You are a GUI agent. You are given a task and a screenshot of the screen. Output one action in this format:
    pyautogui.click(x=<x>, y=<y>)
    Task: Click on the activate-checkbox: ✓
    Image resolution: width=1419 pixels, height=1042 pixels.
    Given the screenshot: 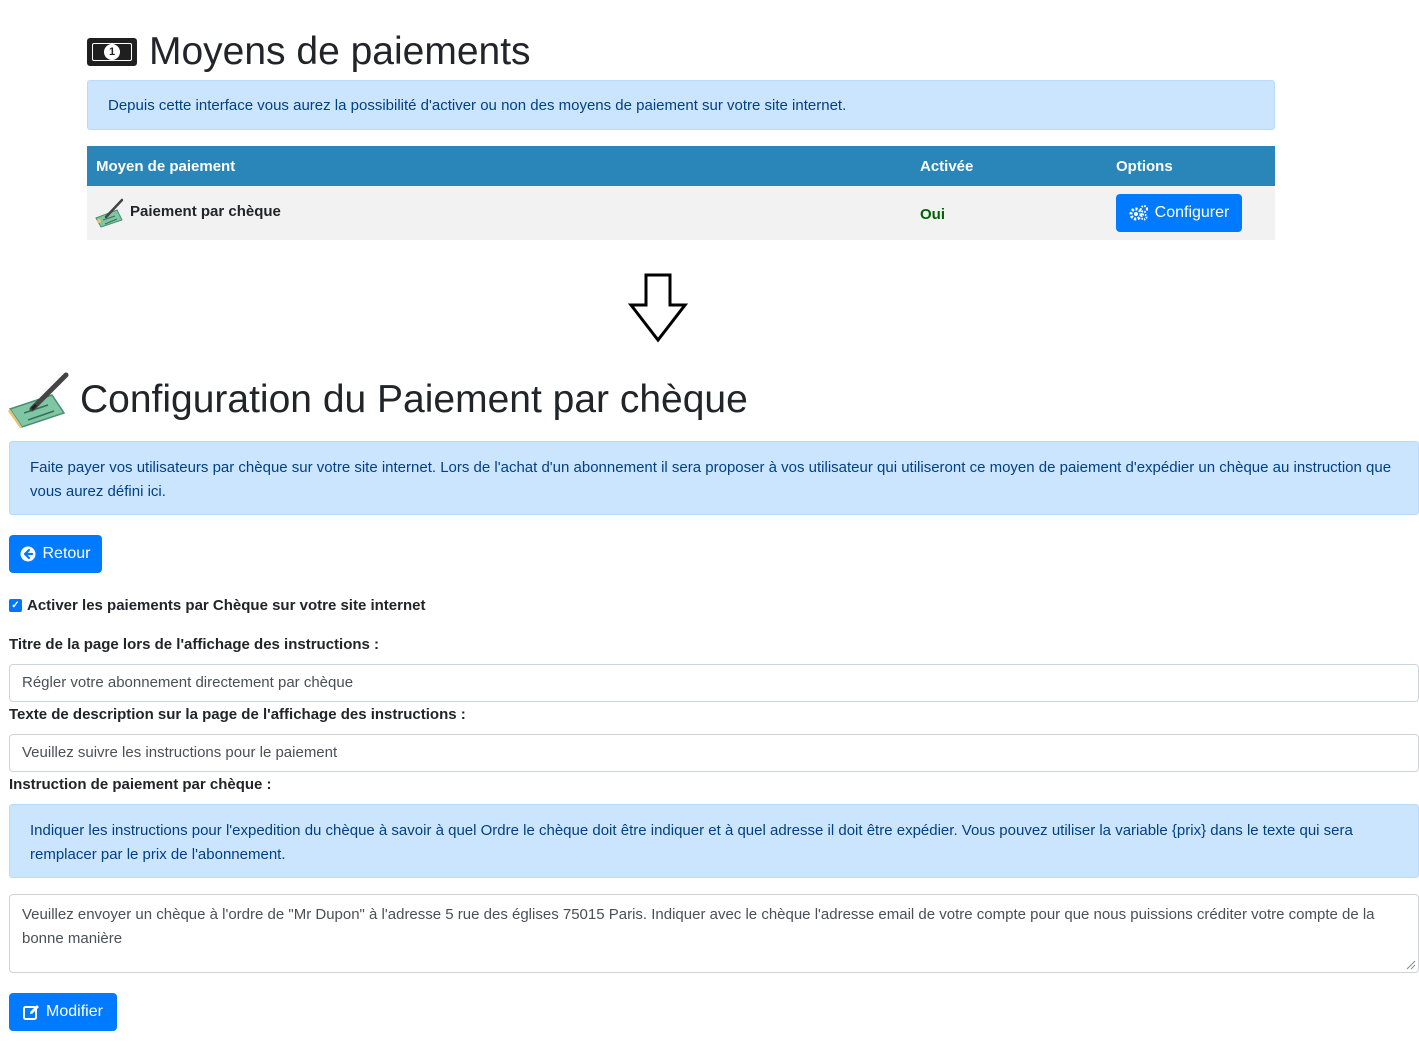 What is the action you would take?
    pyautogui.click(x=15, y=605)
    